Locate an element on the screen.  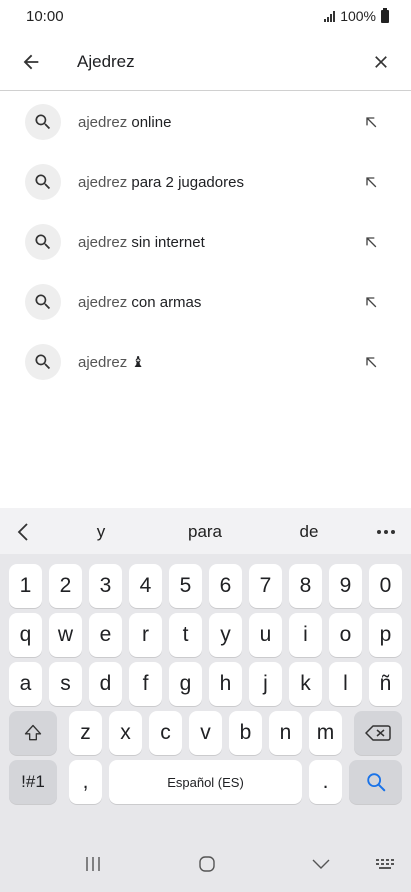
key: r is located at coordinates (145, 635).